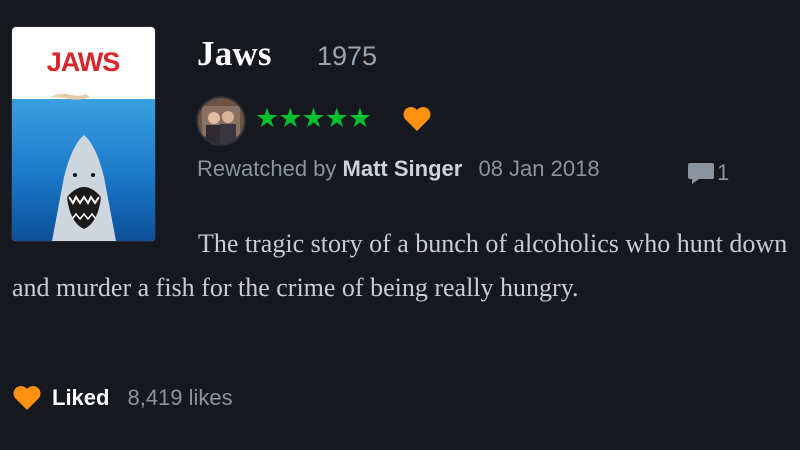 This screenshot has width=800, height=450. What do you see at coordinates (723, 172) in the screenshot?
I see `comment-count: 1` at bounding box center [723, 172].